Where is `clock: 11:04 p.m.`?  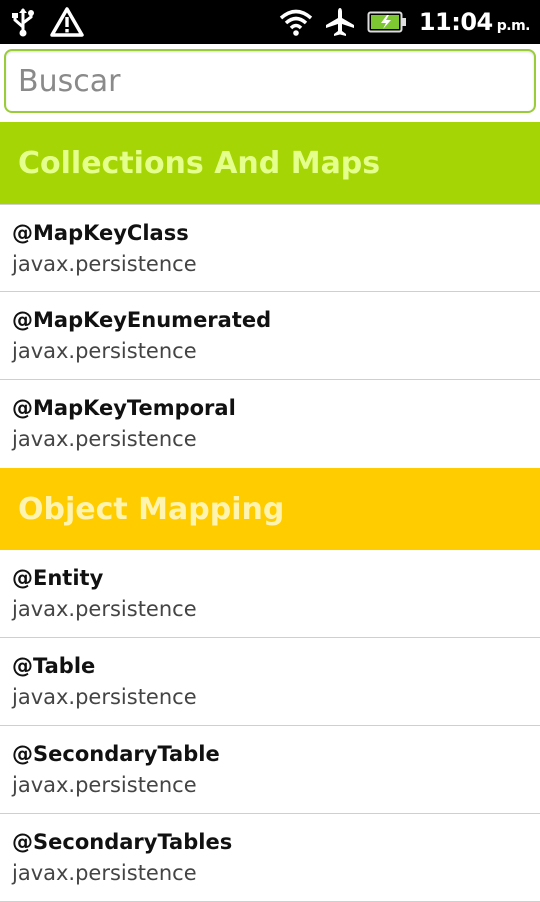
clock: 11:04 p.m. is located at coordinates (474, 22).